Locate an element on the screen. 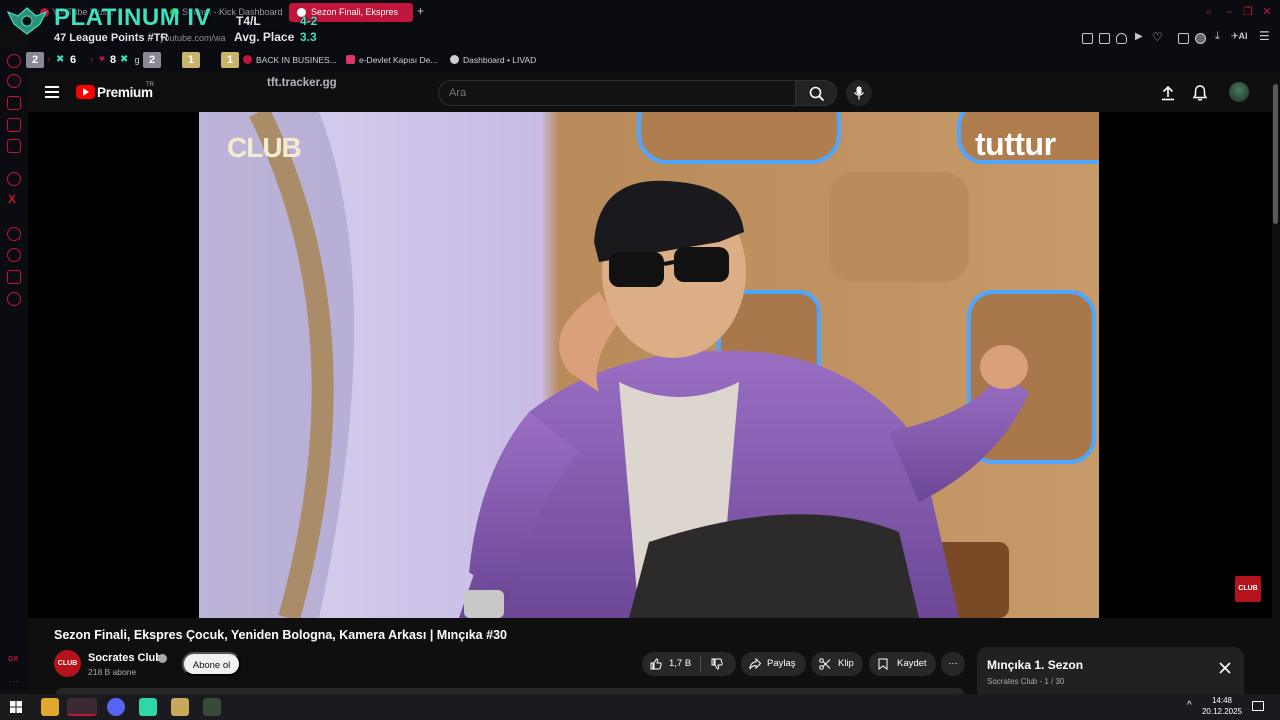 Image resolution: width=1280 pixels, height=720 pixels. hamburger-menu-icon is located at coordinates (52, 92).